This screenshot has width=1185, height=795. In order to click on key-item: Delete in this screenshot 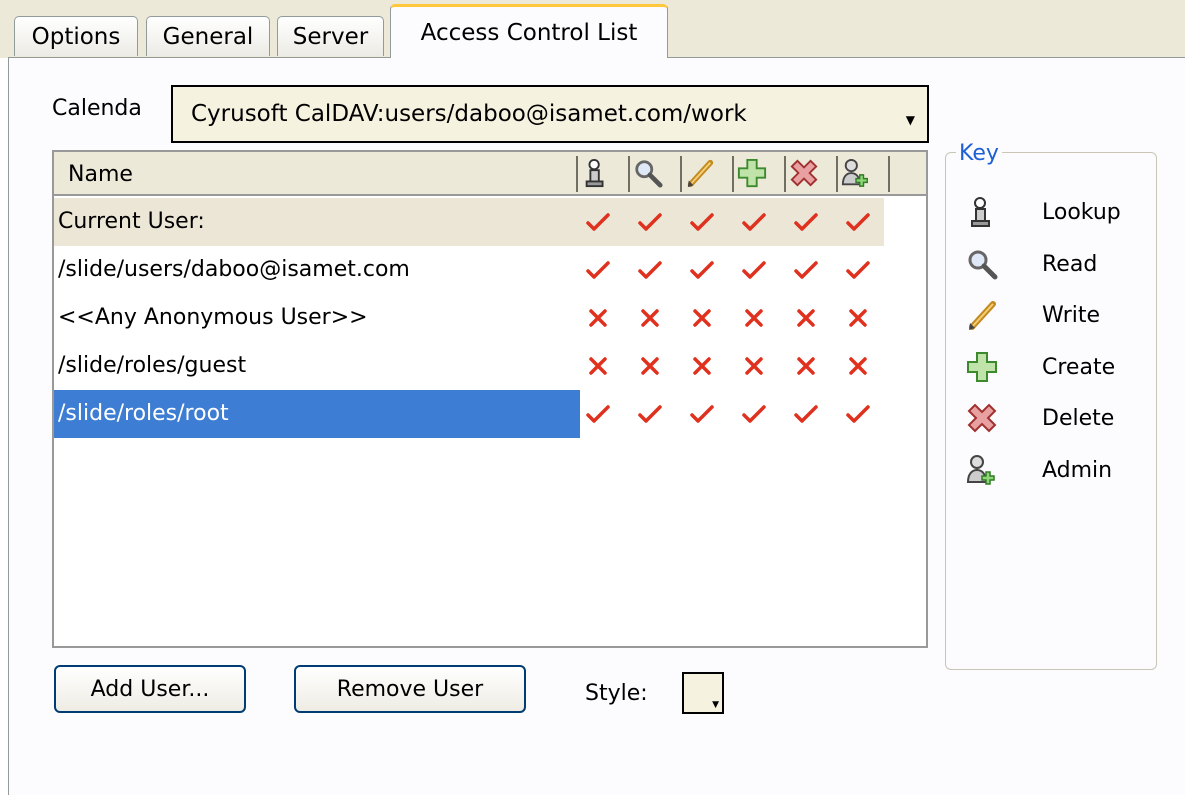, I will do `click(1056, 420)`.